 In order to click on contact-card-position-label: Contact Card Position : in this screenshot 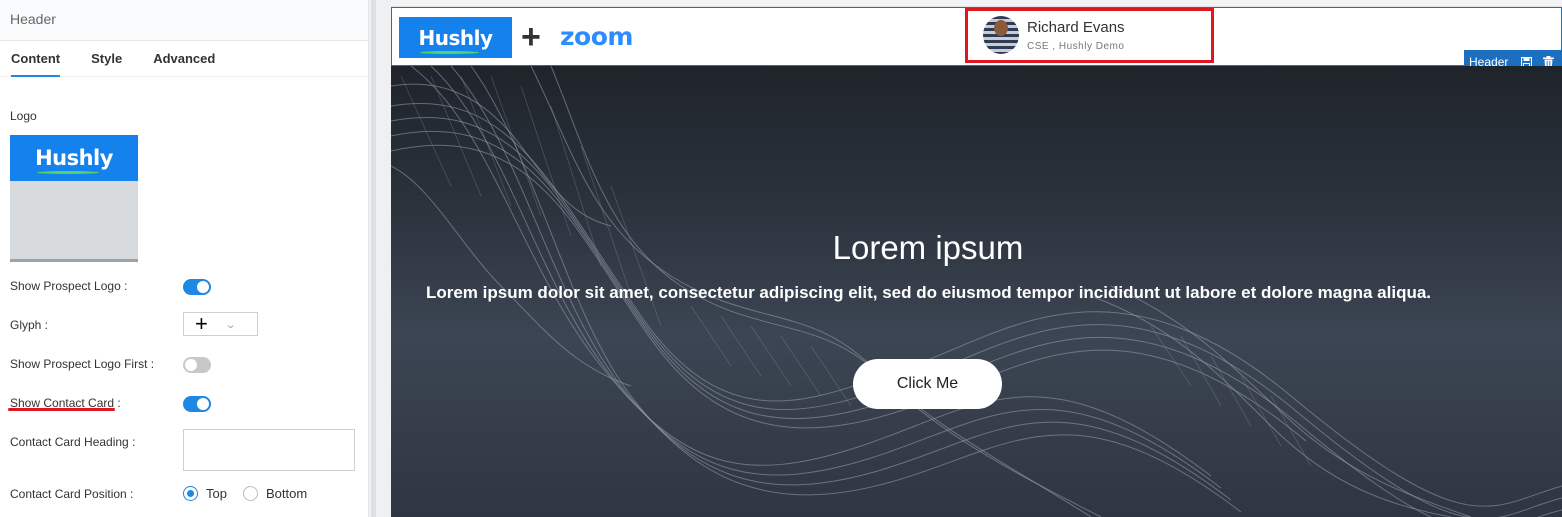, I will do `click(72, 494)`.